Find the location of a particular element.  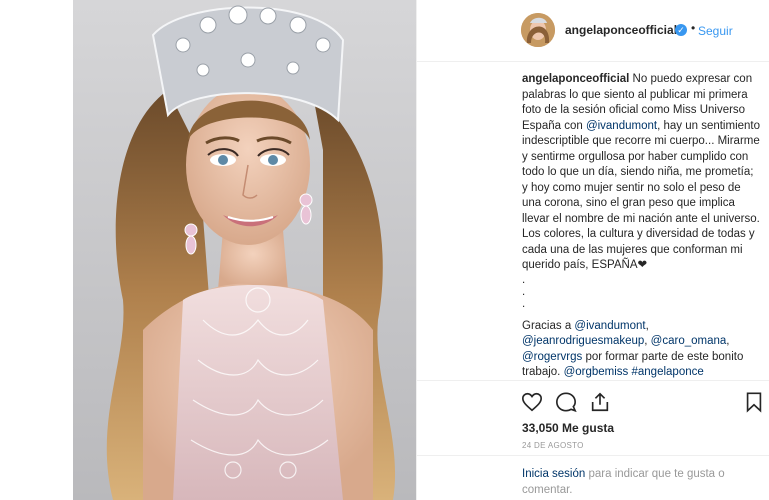

login-link: Inicia sesión is located at coordinates (553, 474).